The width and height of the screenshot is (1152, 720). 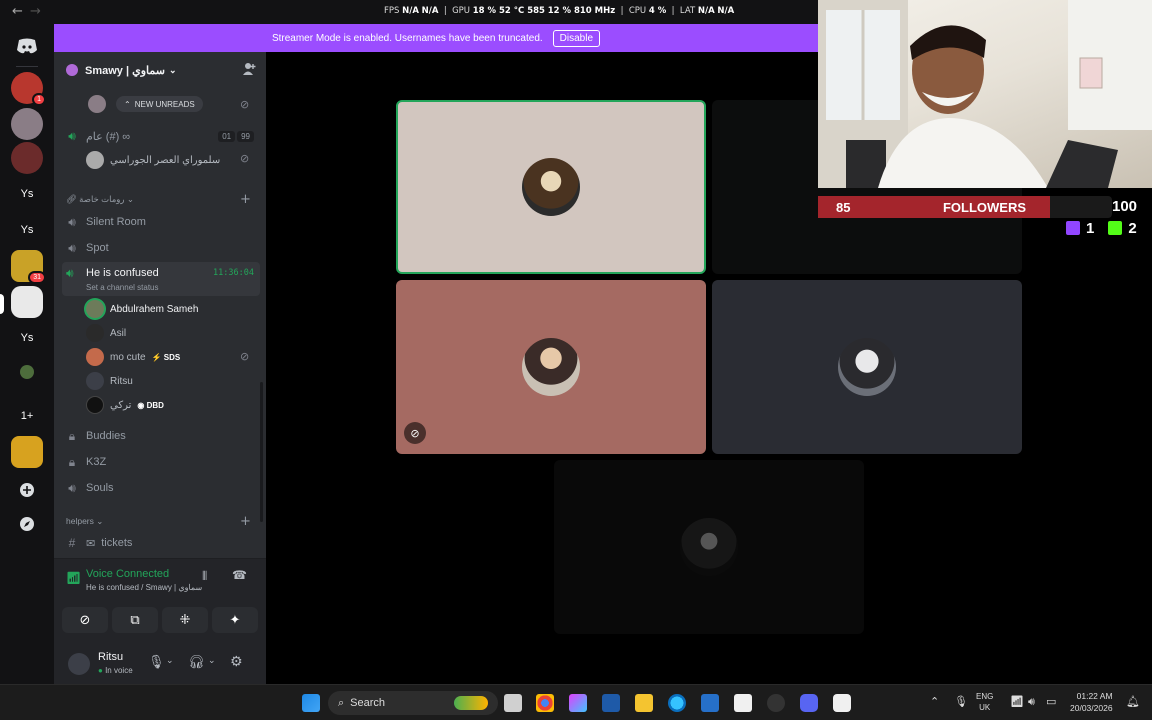 What do you see at coordinates (196, 662) in the screenshot?
I see `headphones-icon: 🎧︎` at bounding box center [196, 662].